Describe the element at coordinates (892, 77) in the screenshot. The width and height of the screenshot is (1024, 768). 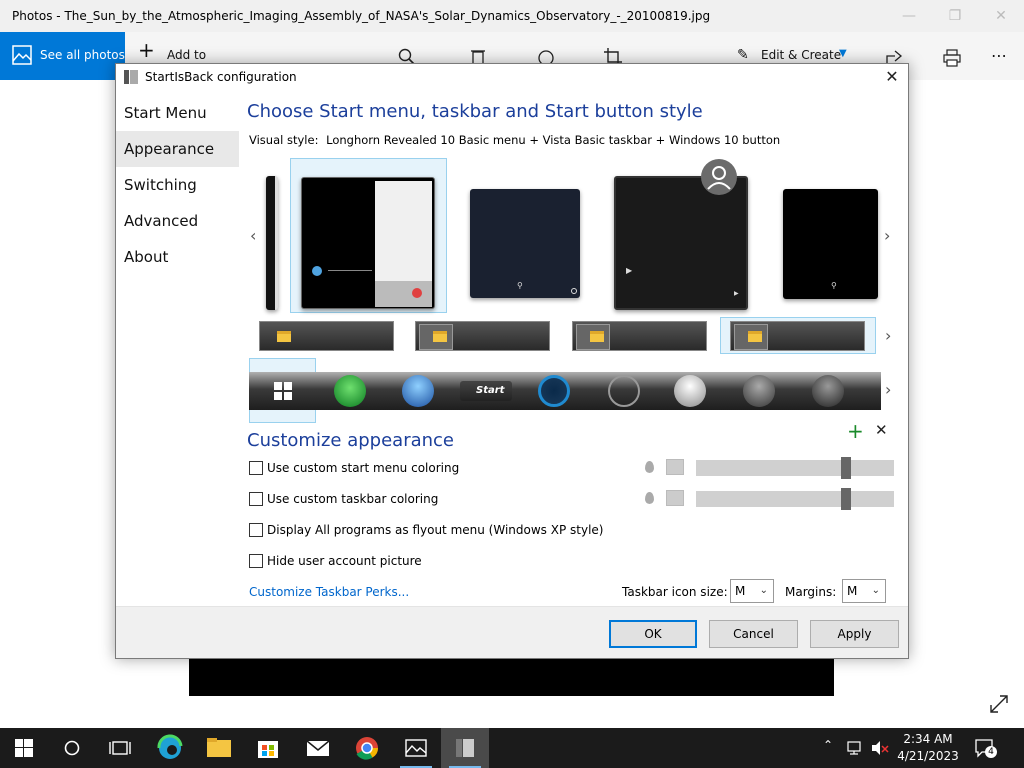
I see `dialog-close-button: ✕` at that location.